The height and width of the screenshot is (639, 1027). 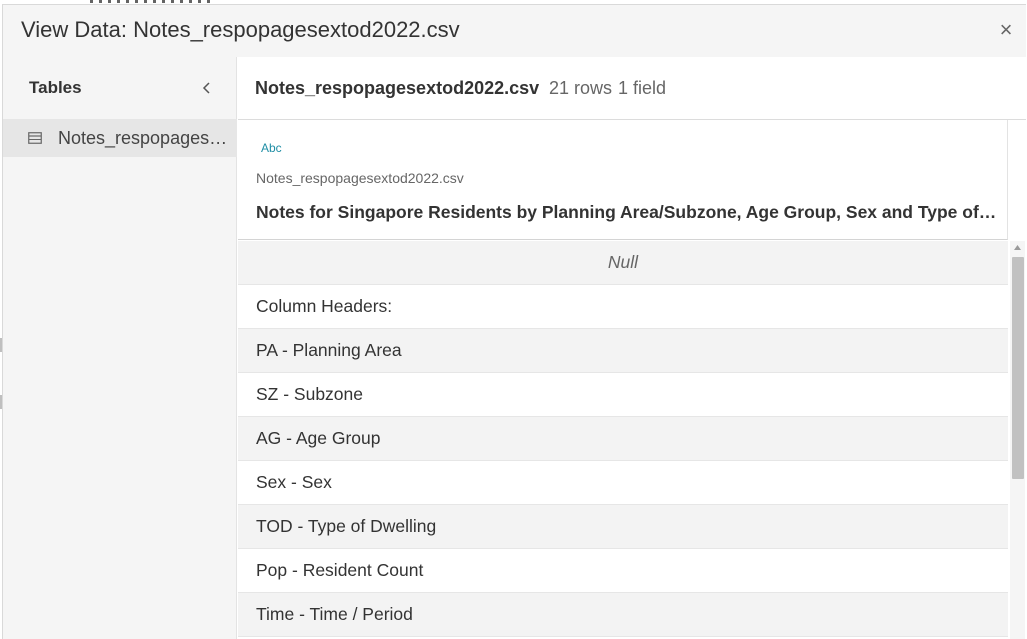 What do you see at coordinates (623, 307) in the screenshot?
I see `table-row: Column Headers:` at bounding box center [623, 307].